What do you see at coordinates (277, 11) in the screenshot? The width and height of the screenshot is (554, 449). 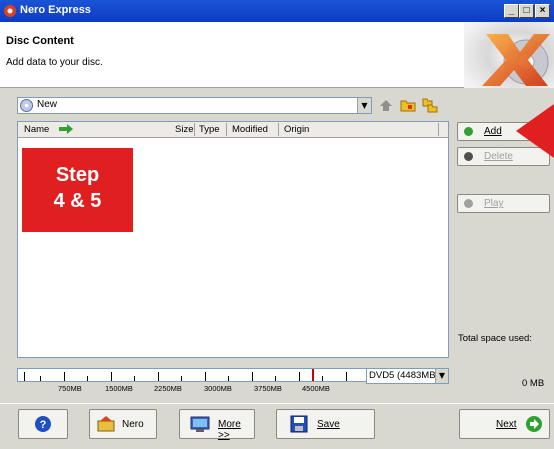 I see `title-bar: Nero Express _ □ ×` at bounding box center [277, 11].